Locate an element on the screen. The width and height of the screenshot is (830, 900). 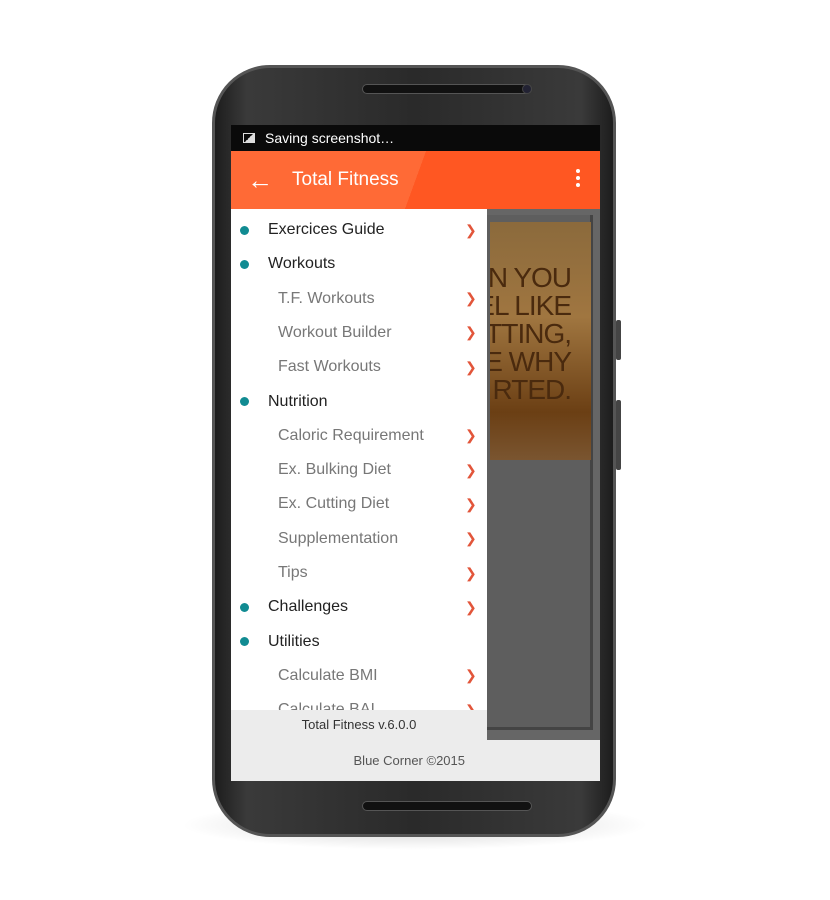
menu-item-label: Challenges is located at coordinates (308, 607).